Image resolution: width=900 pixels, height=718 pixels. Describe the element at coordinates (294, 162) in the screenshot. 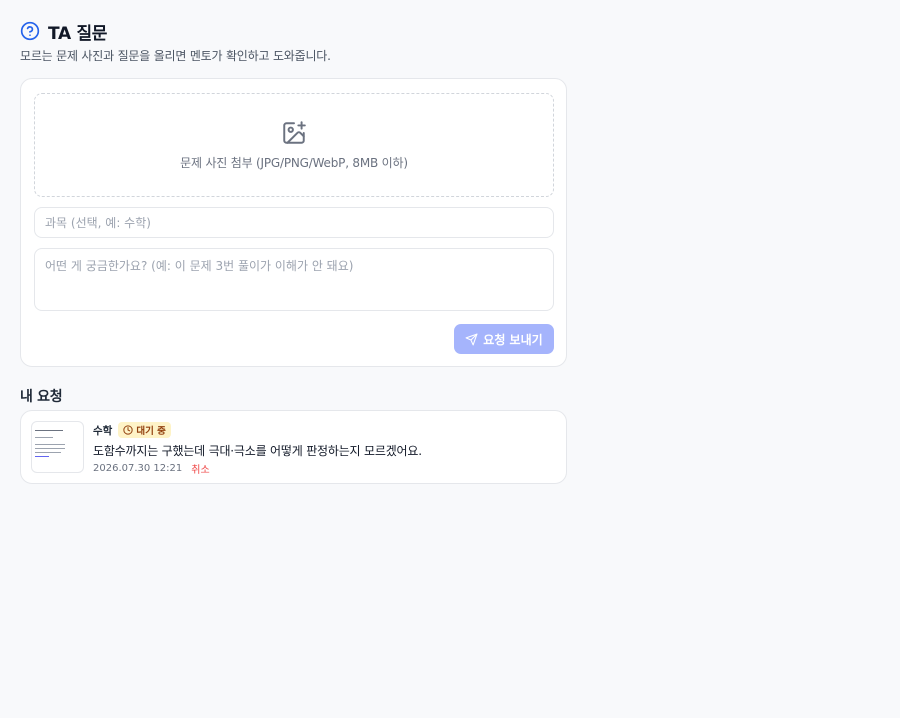

I see `dropzone-label: 문제 사진 첨부 (JPG/PNG/WebP, 8MB 이하)` at that location.